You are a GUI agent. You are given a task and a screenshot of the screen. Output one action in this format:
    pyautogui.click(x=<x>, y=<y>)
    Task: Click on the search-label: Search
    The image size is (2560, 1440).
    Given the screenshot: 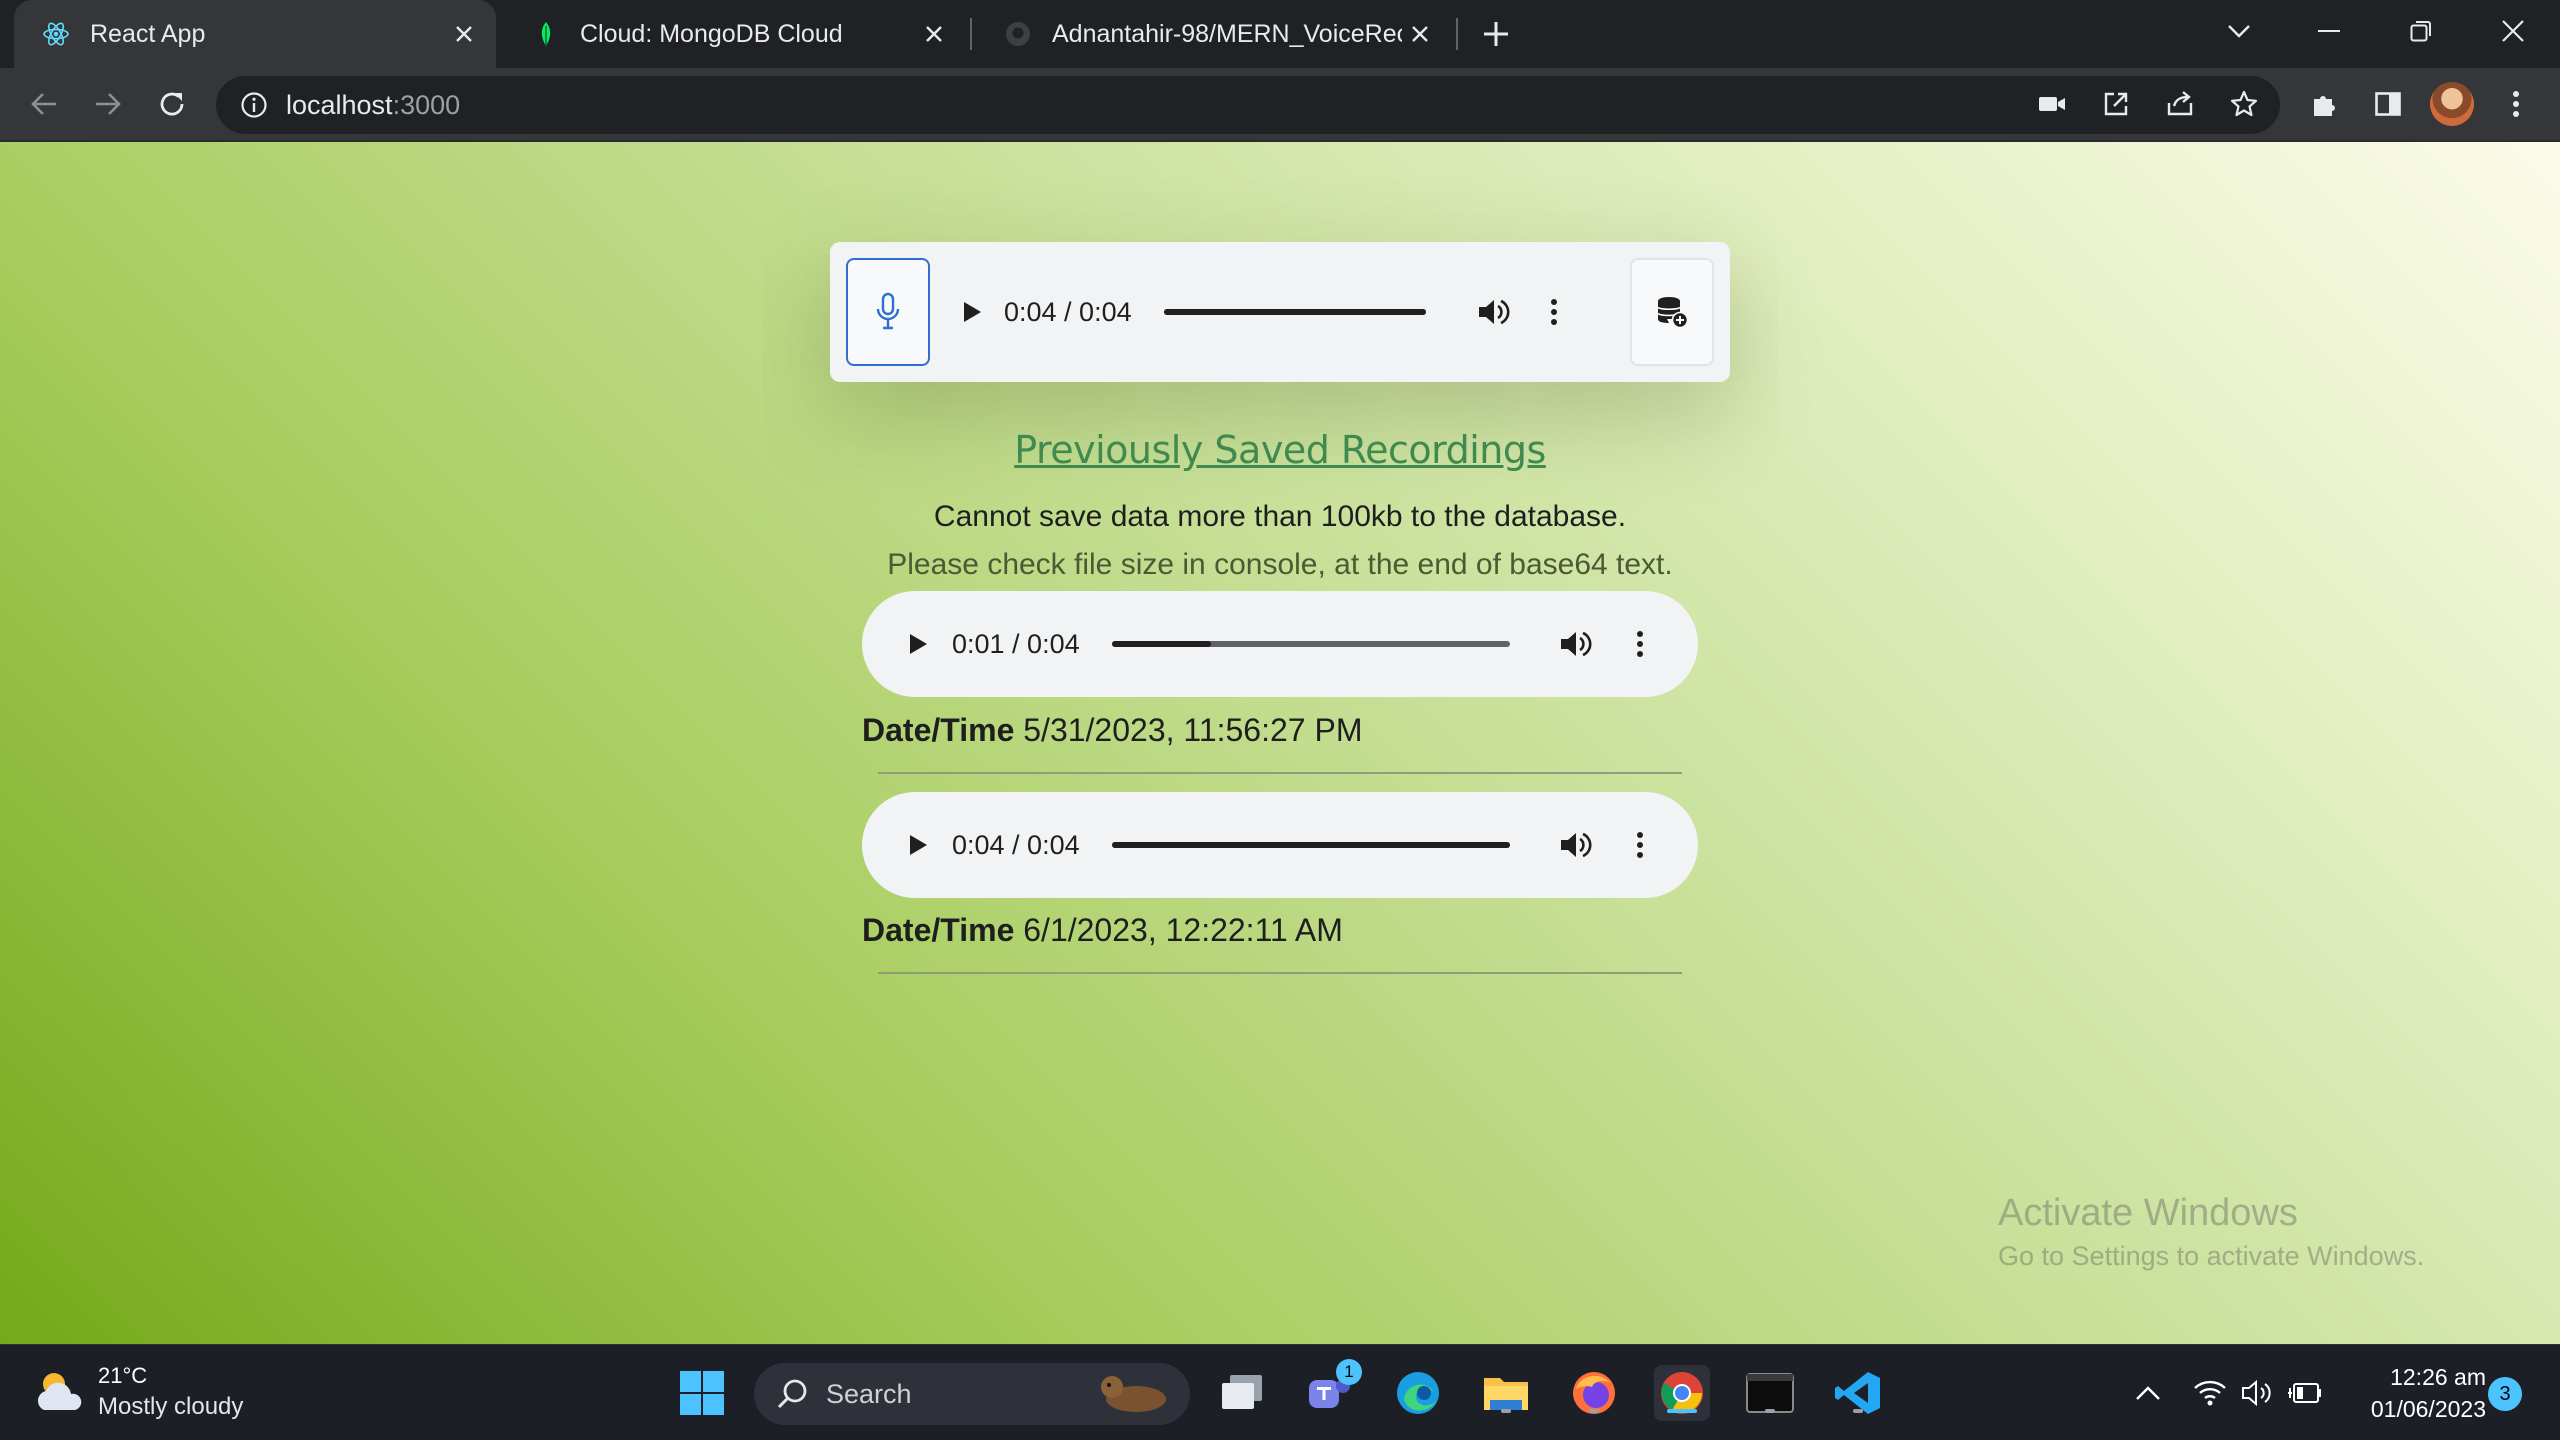 What is the action you would take?
    pyautogui.click(x=869, y=1393)
    